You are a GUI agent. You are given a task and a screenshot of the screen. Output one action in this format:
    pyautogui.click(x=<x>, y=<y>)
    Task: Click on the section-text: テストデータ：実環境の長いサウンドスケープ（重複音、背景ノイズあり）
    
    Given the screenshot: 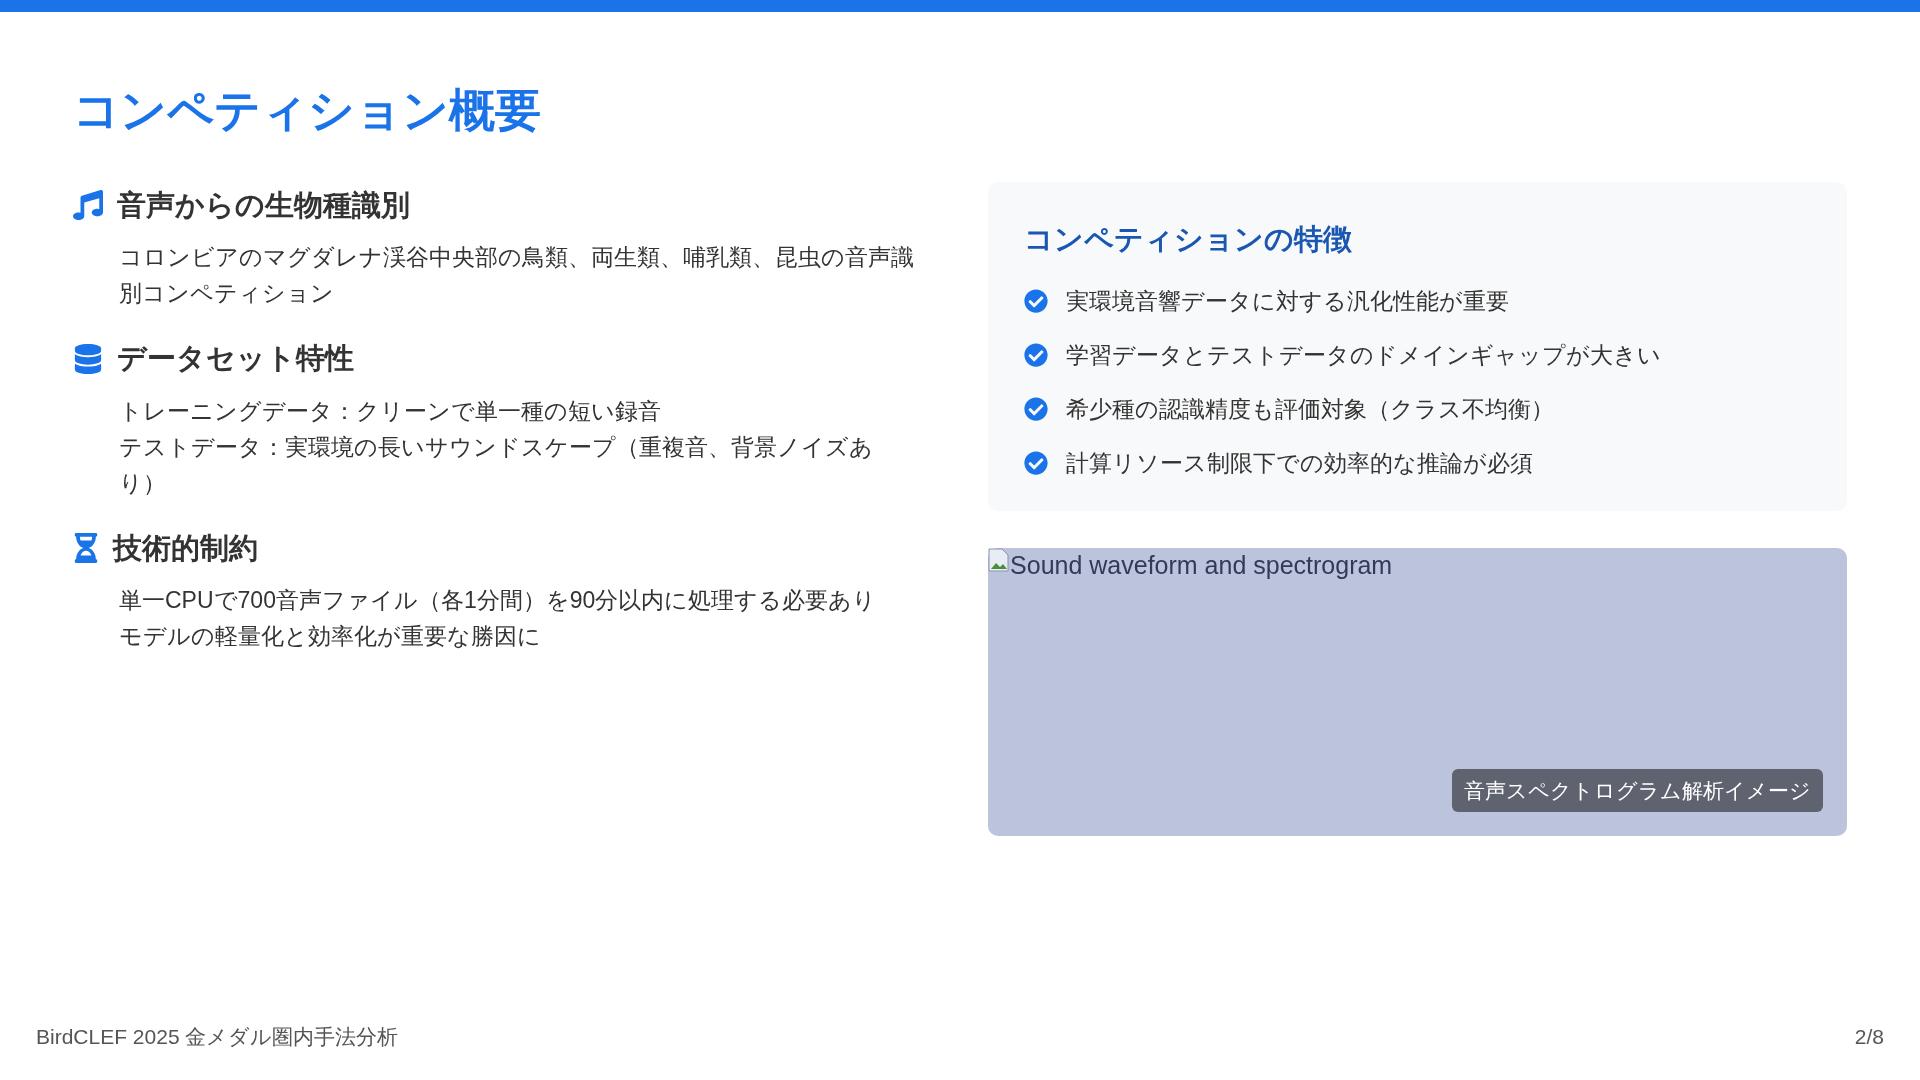 What is the action you would take?
    pyautogui.click(x=496, y=465)
    